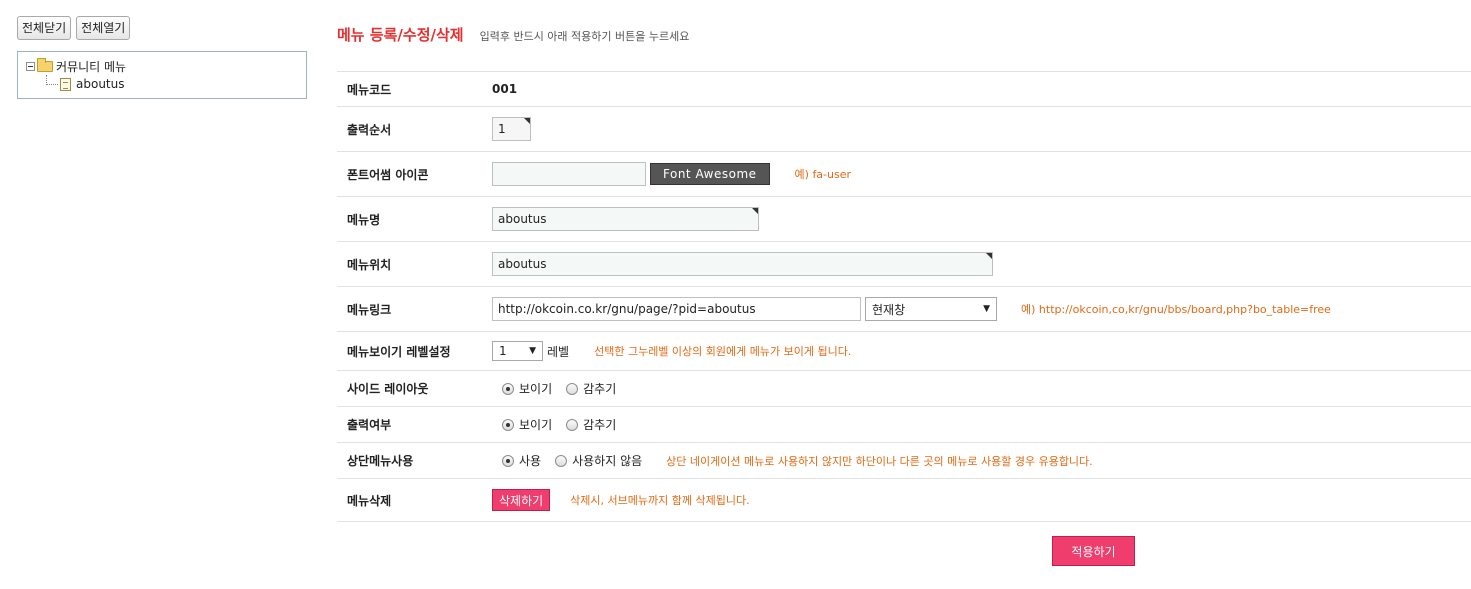 This screenshot has width=1471, height=589. Describe the element at coordinates (502, 129) in the screenshot. I see `order-value: 1` at that location.